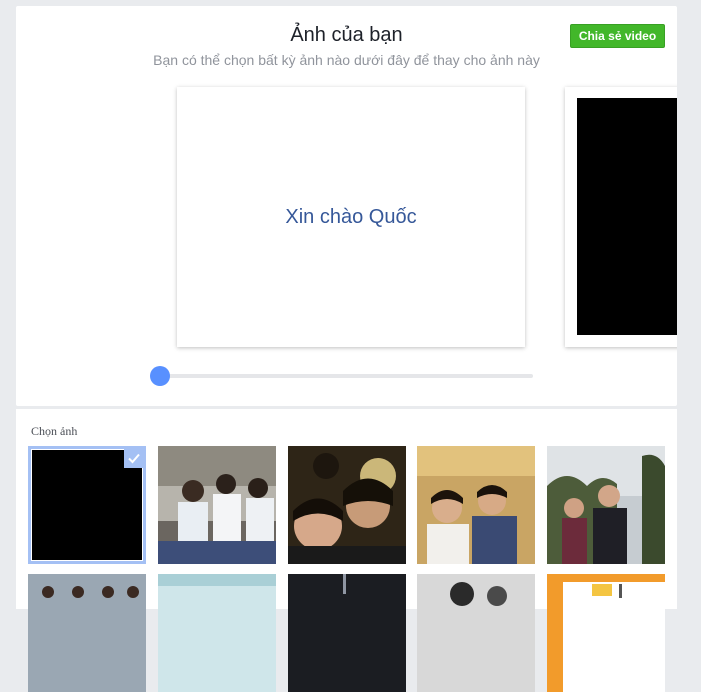  Describe the element at coordinates (627, 216) in the screenshot. I see `slide-next-image` at that location.